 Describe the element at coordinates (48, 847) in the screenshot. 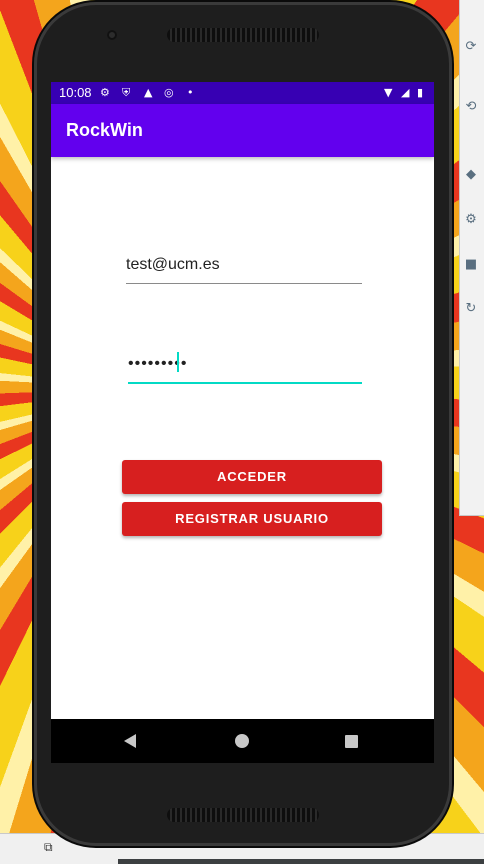

I see `layout-icon: ⧉` at that location.